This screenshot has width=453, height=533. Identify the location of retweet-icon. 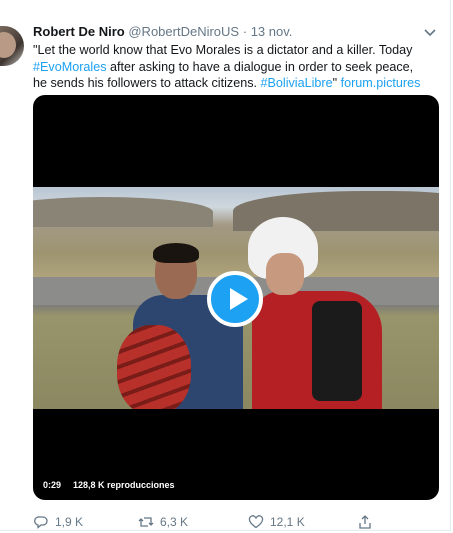
(146, 522).